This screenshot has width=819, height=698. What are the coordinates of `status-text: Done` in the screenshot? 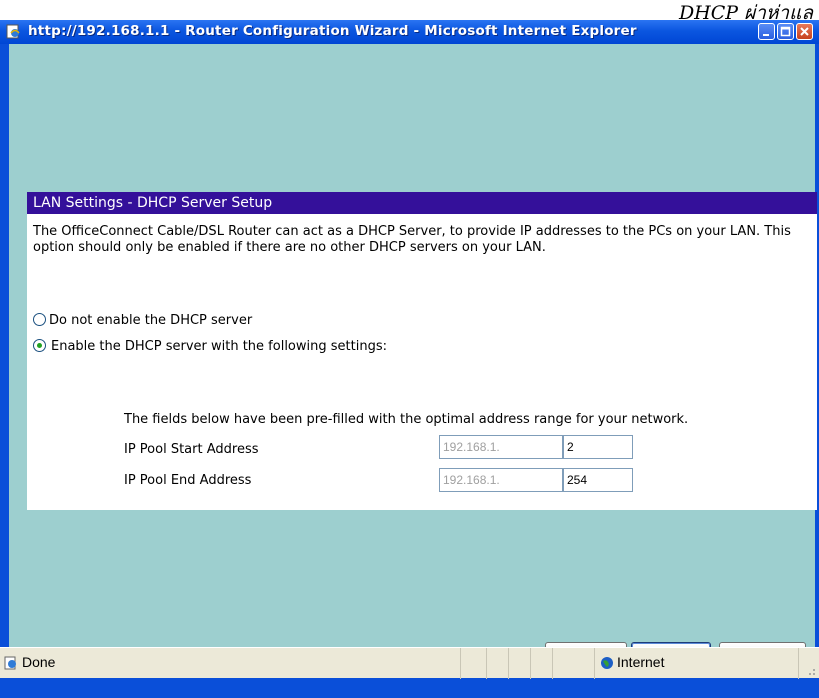 It's located at (39, 662).